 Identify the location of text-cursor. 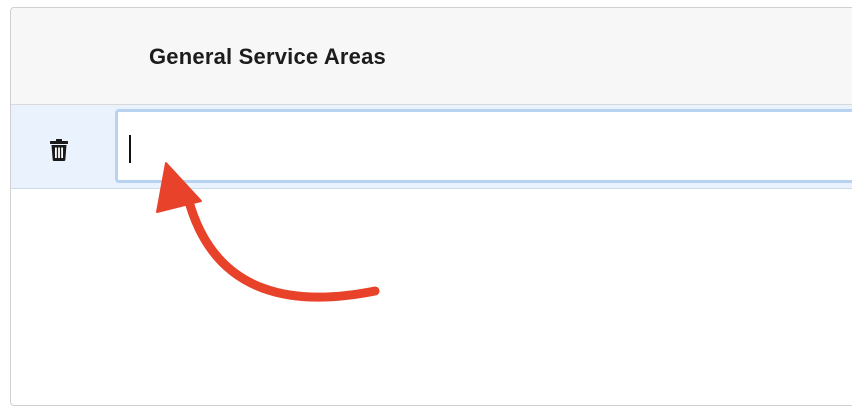
(130, 149).